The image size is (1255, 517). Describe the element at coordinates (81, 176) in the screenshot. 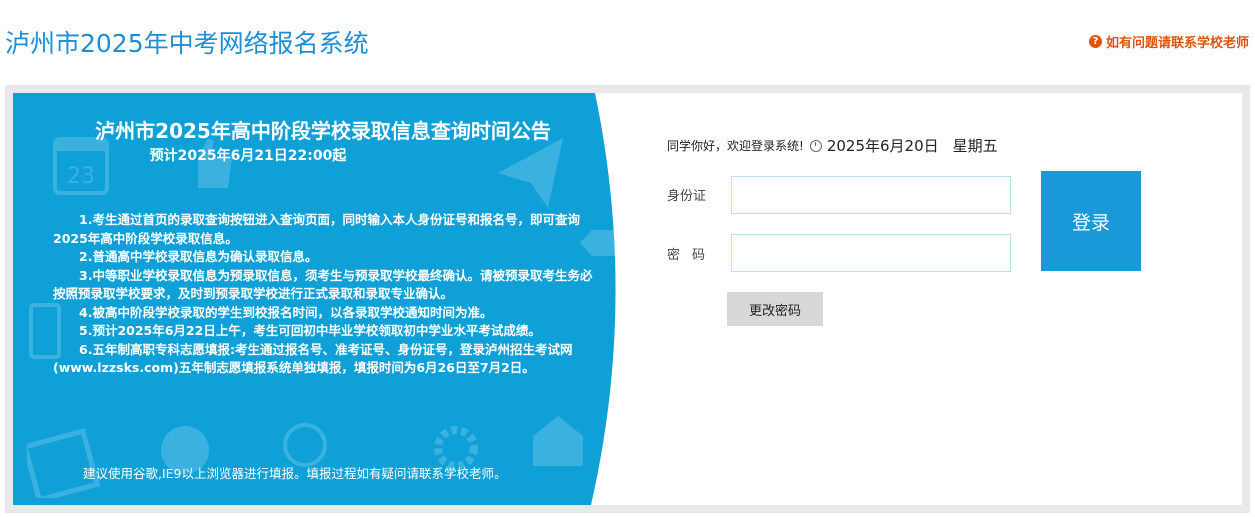

I see `svg-text: 23` at that location.